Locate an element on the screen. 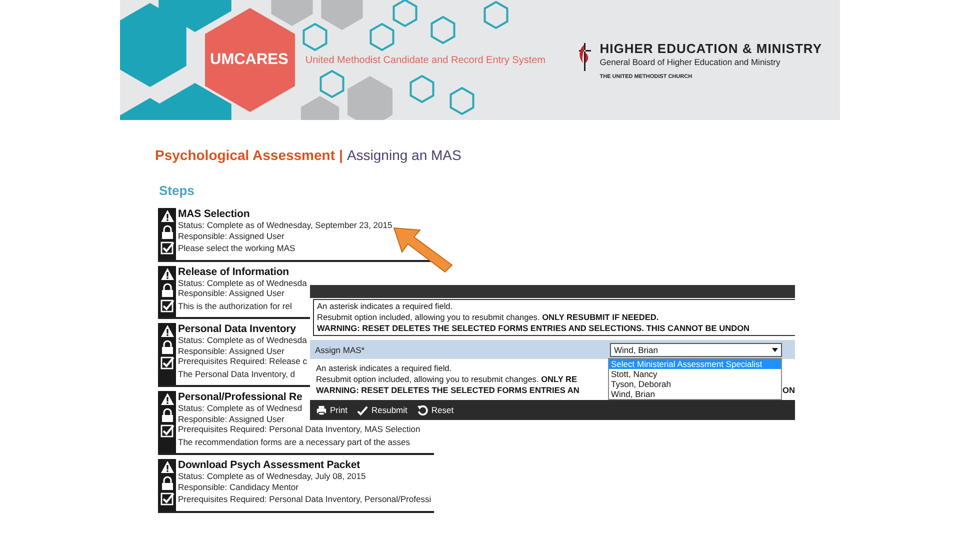 The width and height of the screenshot is (960, 540). check-icon is located at coordinates (362, 410).